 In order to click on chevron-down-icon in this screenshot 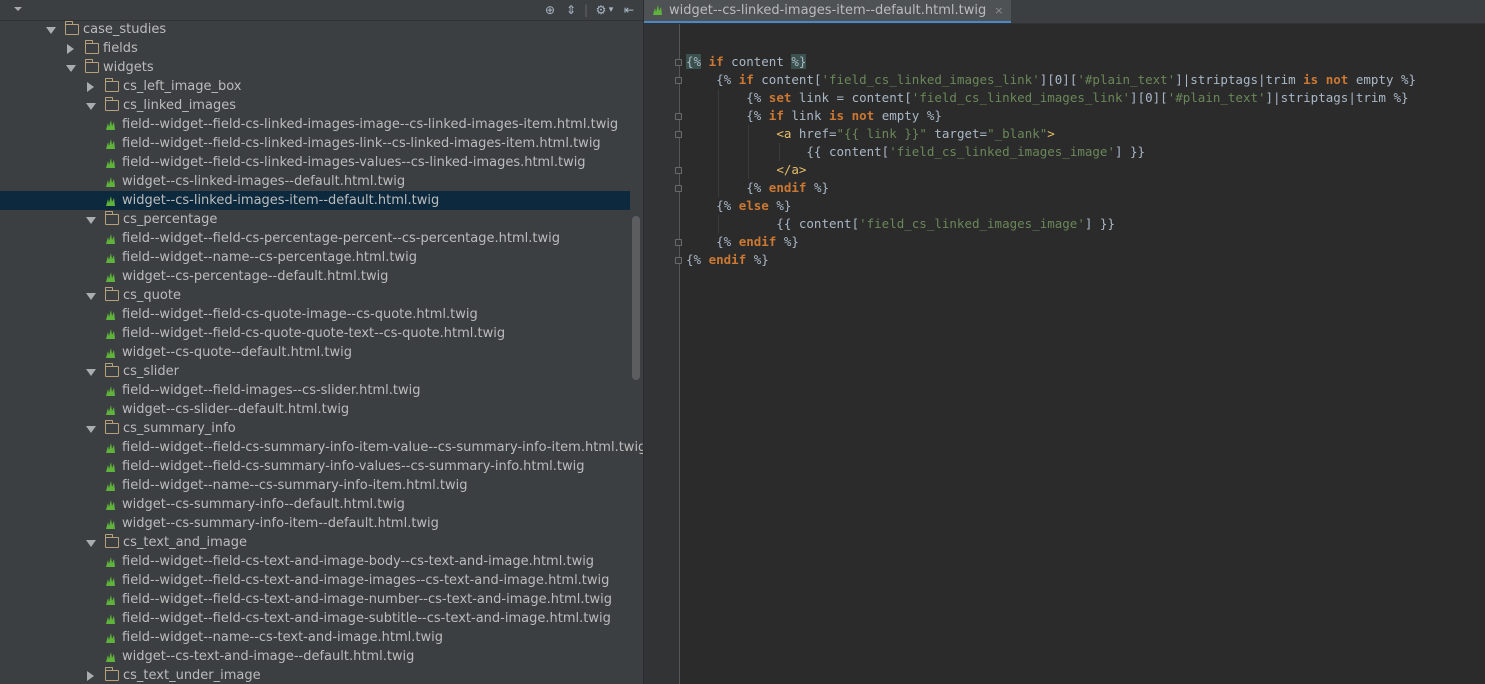, I will do `click(18, 9)`.